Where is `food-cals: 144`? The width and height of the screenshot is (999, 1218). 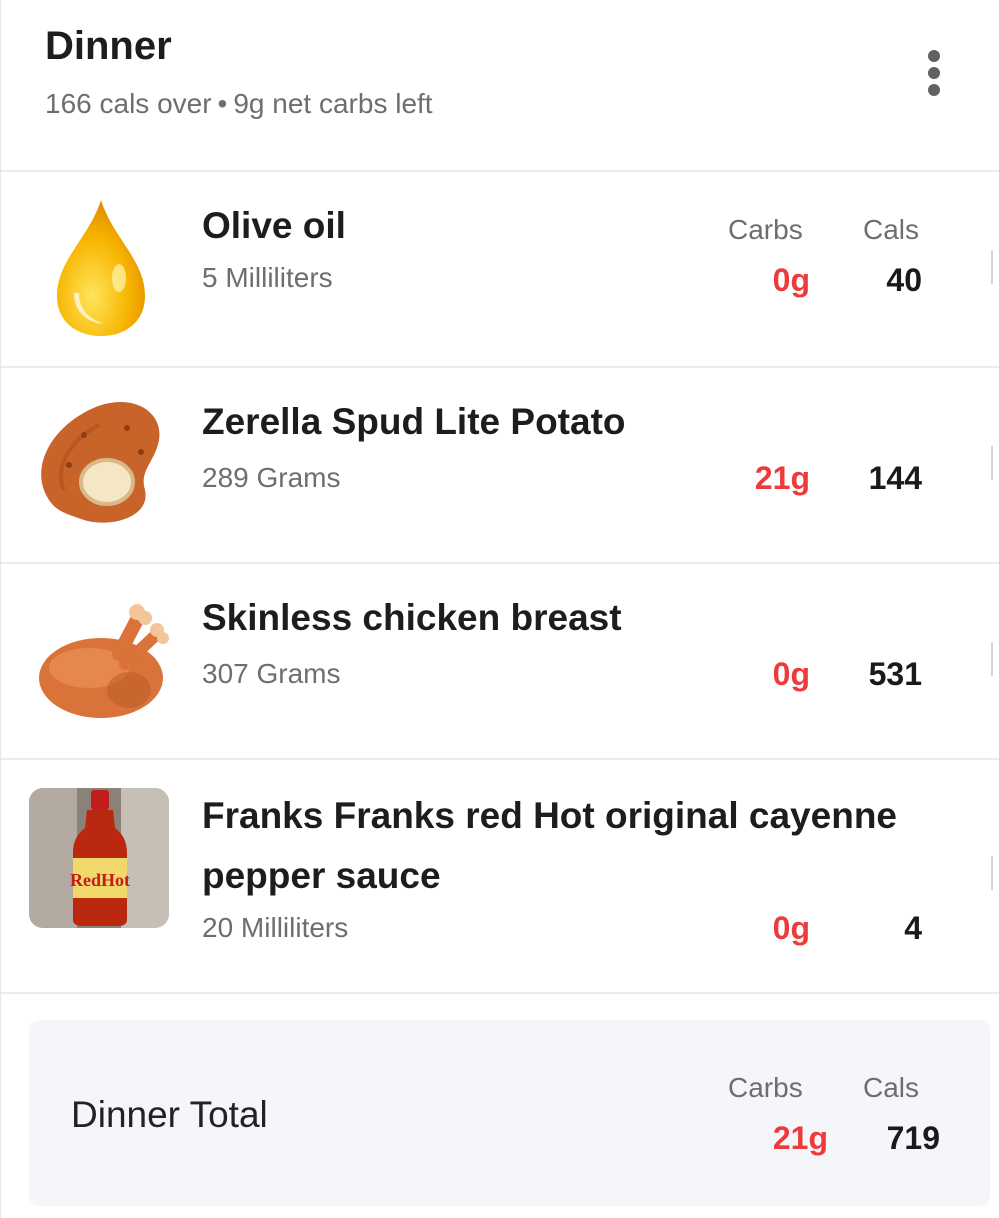 food-cals: 144 is located at coordinates (895, 478).